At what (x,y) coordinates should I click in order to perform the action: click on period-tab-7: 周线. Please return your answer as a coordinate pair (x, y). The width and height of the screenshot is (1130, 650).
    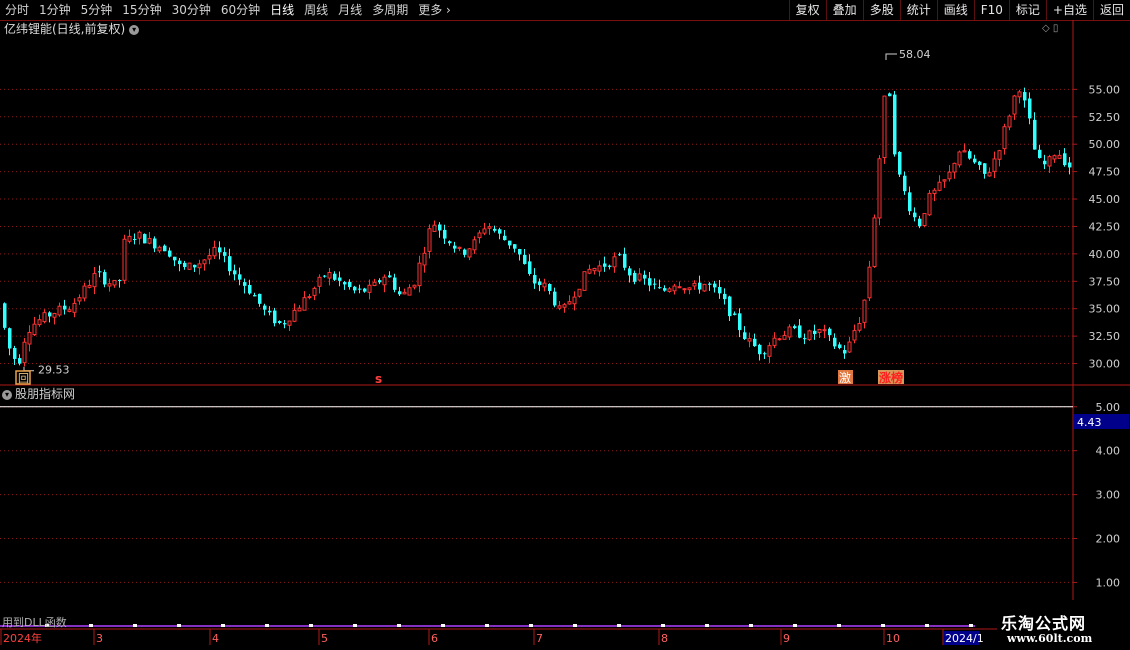
    Looking at the image, I should click on (316, 10).